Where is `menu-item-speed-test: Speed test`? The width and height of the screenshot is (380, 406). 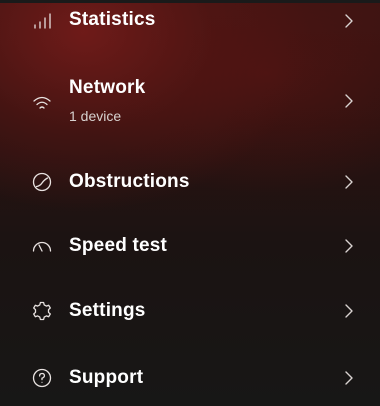
menu-item-speed-test: Speed test is located at coordinates (190, 246).